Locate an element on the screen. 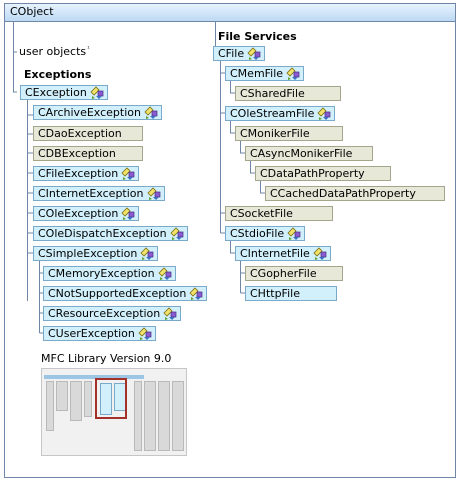 Image resolution: width=460 pixels, height=482 pixels. node-cstdiofile: CStdioFile is located at coordinates (265, 233).